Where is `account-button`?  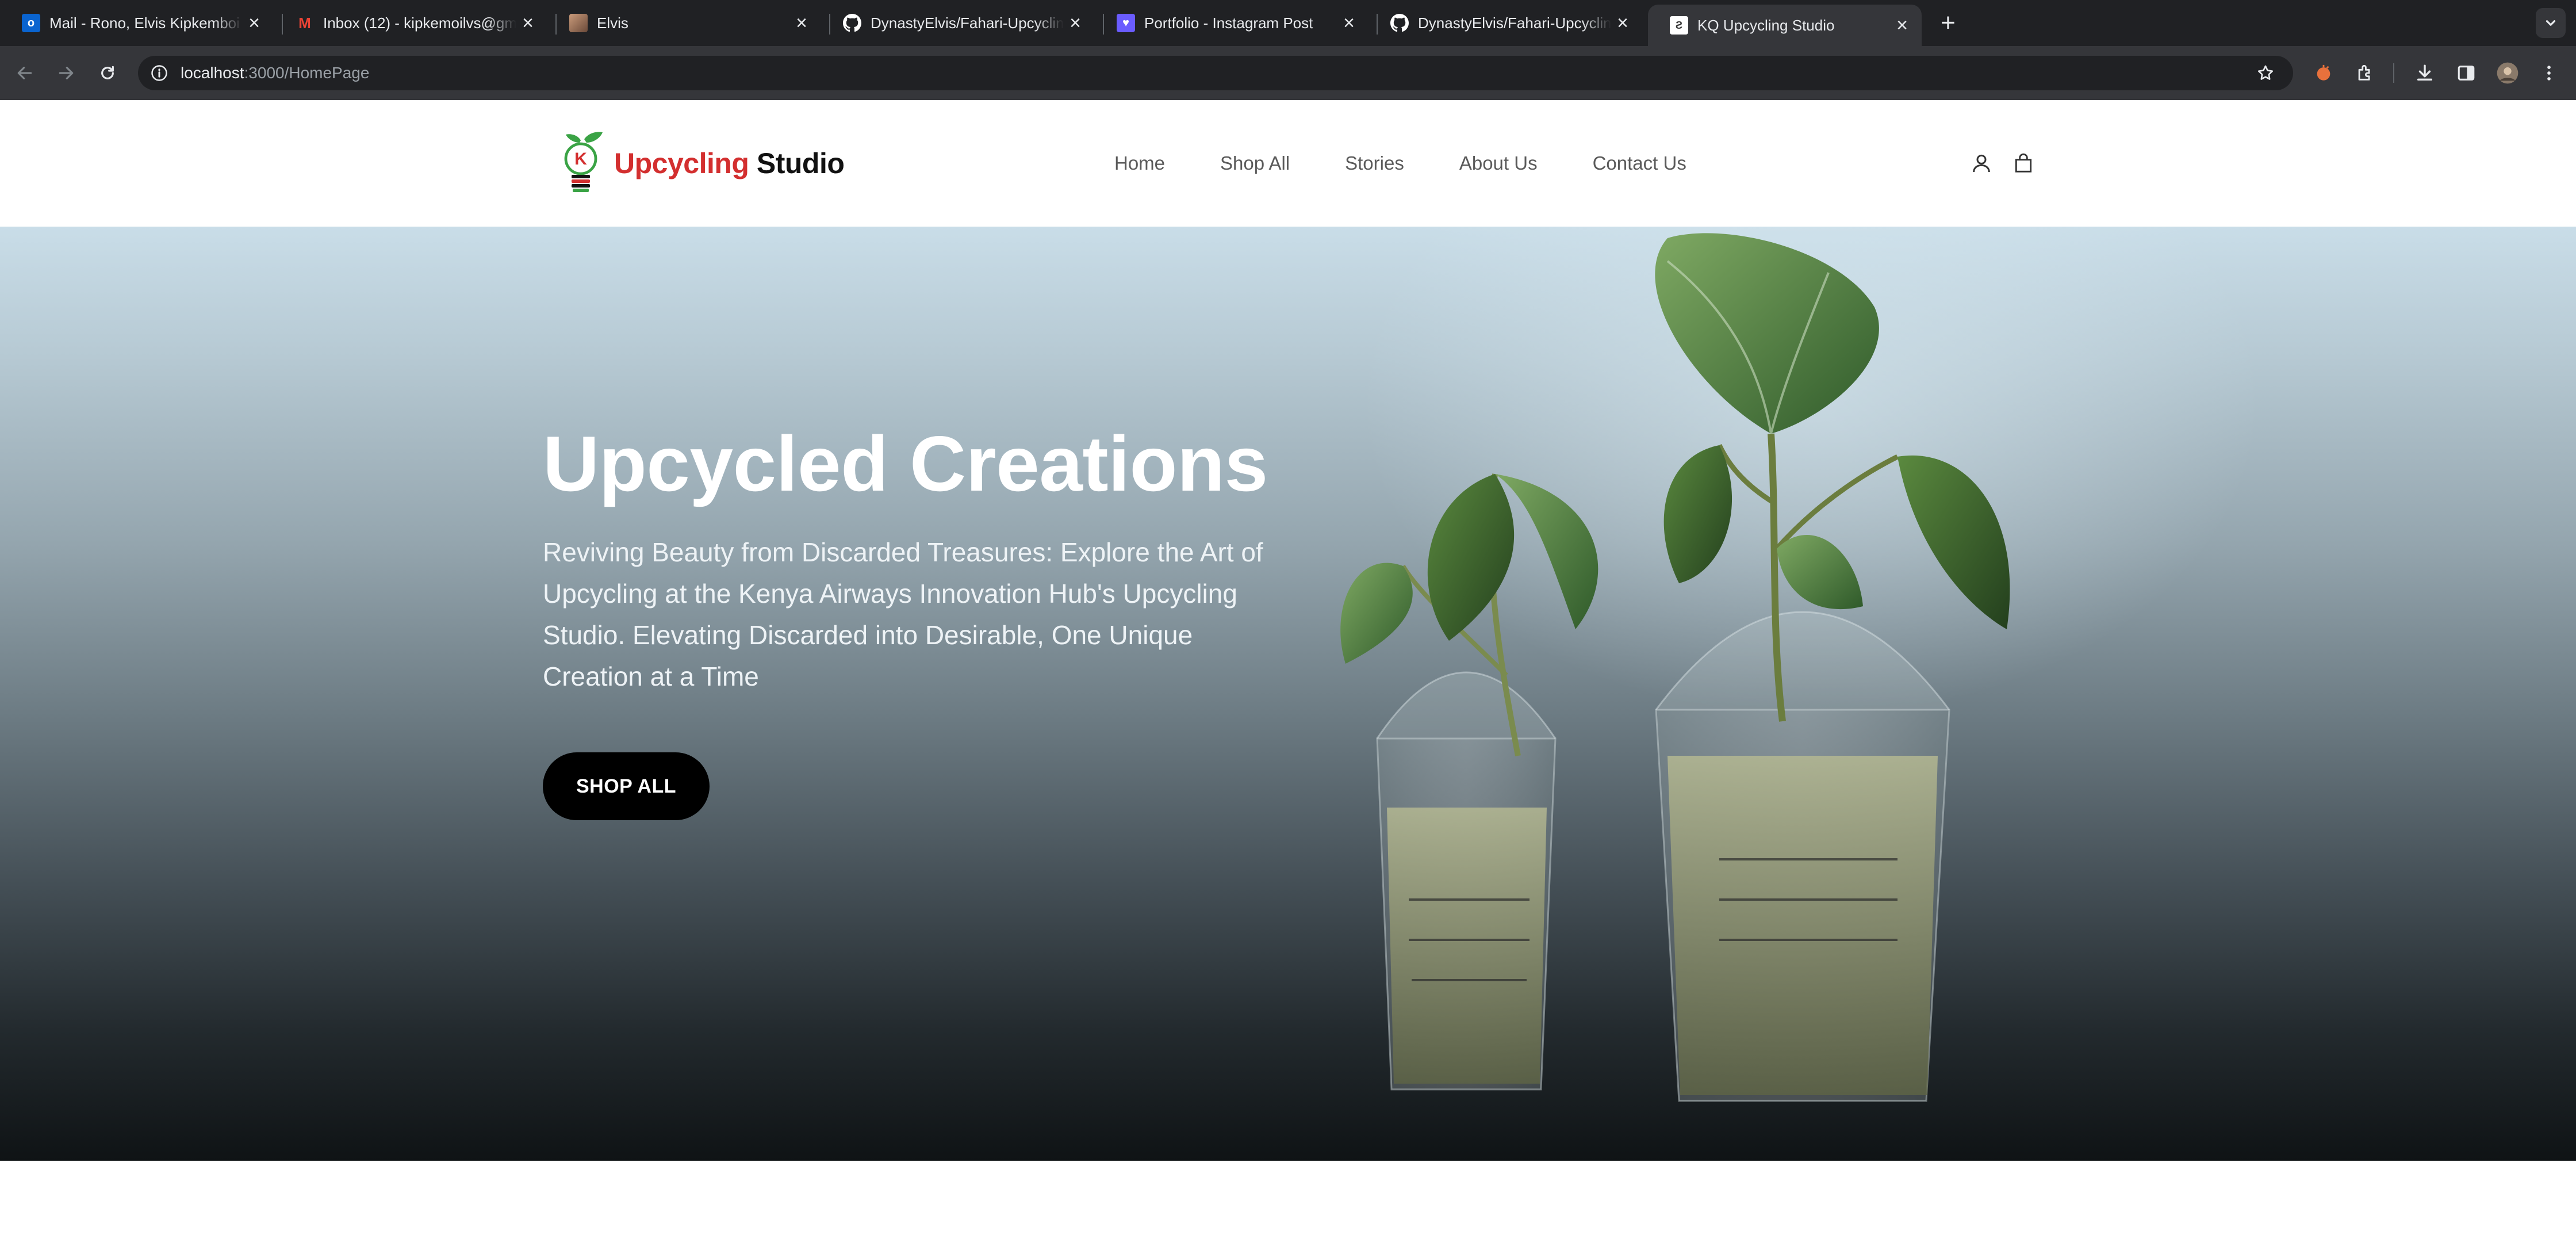 account-button is located at coordinates (1981, 163).